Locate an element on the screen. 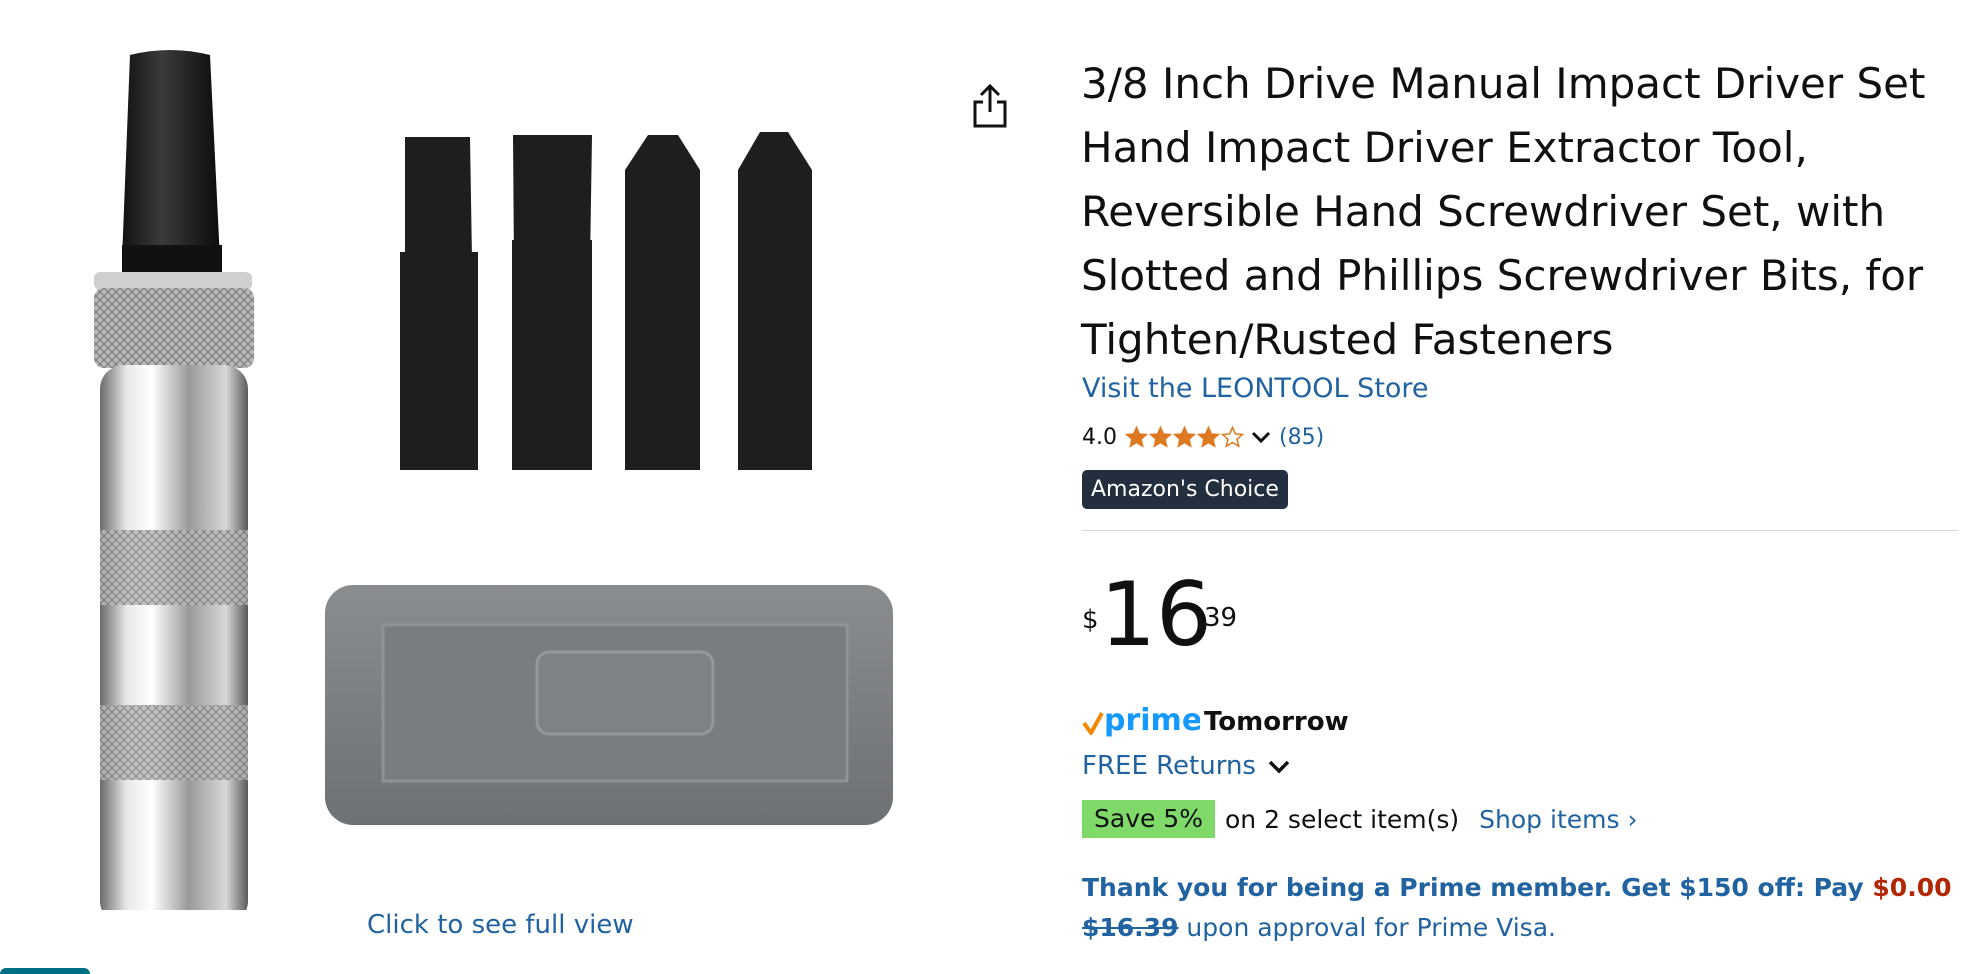 The image size is (1972, 974). promo-zero-price: $0.00 is located at coordinates (1912, 887).